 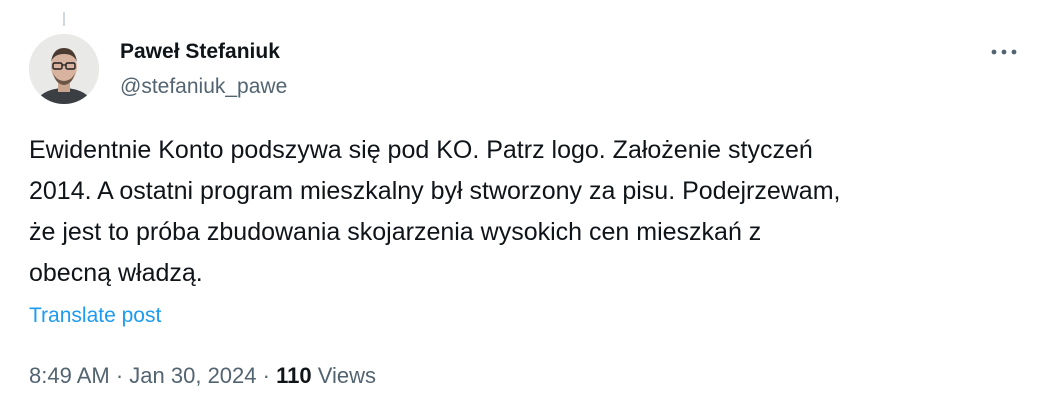 I want to click on author-display-name: Paweł Stefaniuk, so click(x=200, y=52).